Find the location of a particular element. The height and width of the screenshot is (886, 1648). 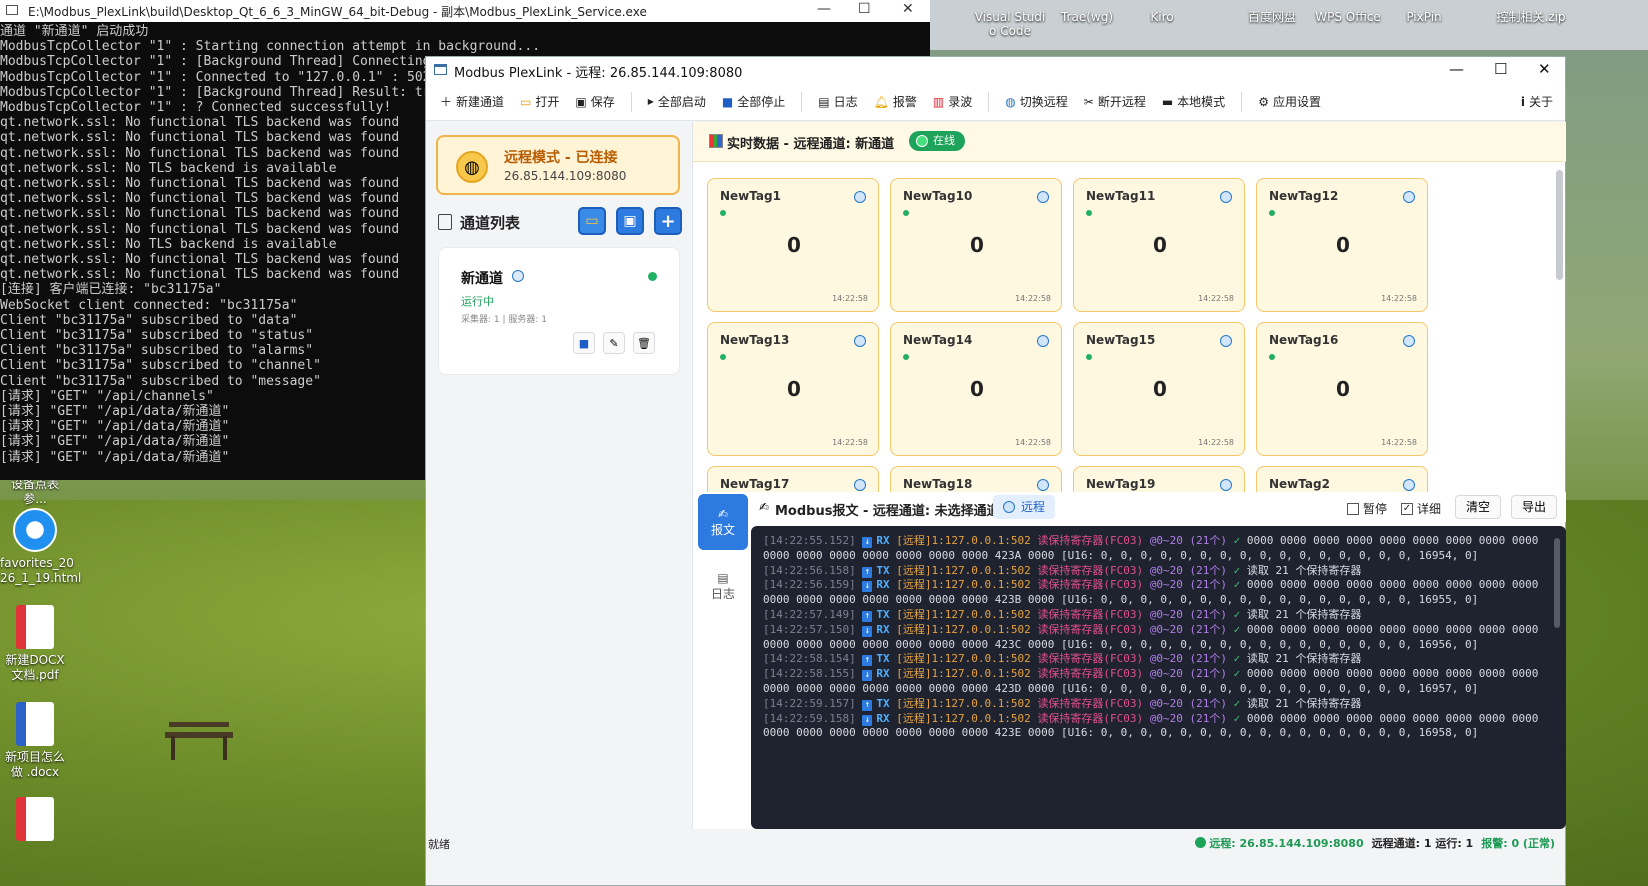

log-scrollbar is located at coordinates (1557, 583).